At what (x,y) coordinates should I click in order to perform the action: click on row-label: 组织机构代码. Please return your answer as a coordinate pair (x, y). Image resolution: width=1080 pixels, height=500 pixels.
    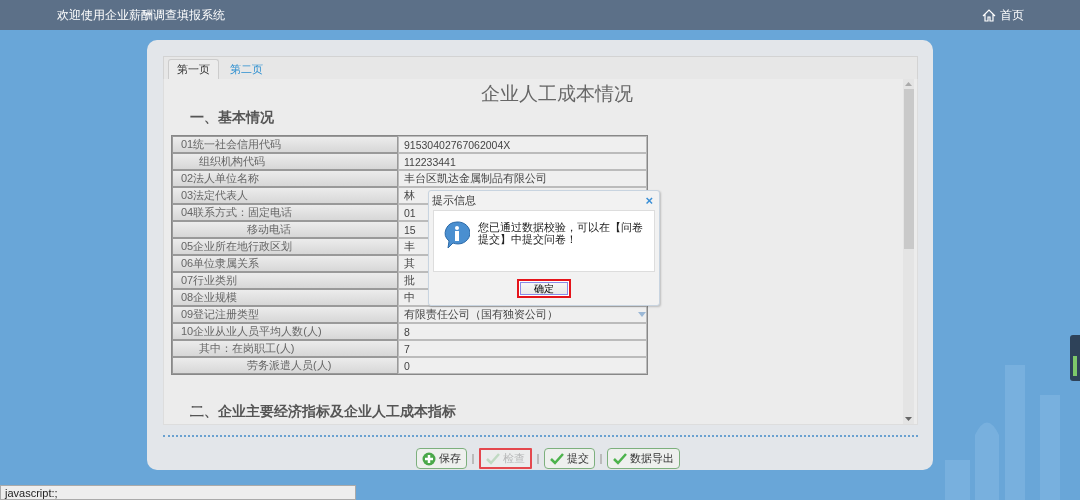
    Looking at the image, I should click on (285, 161).